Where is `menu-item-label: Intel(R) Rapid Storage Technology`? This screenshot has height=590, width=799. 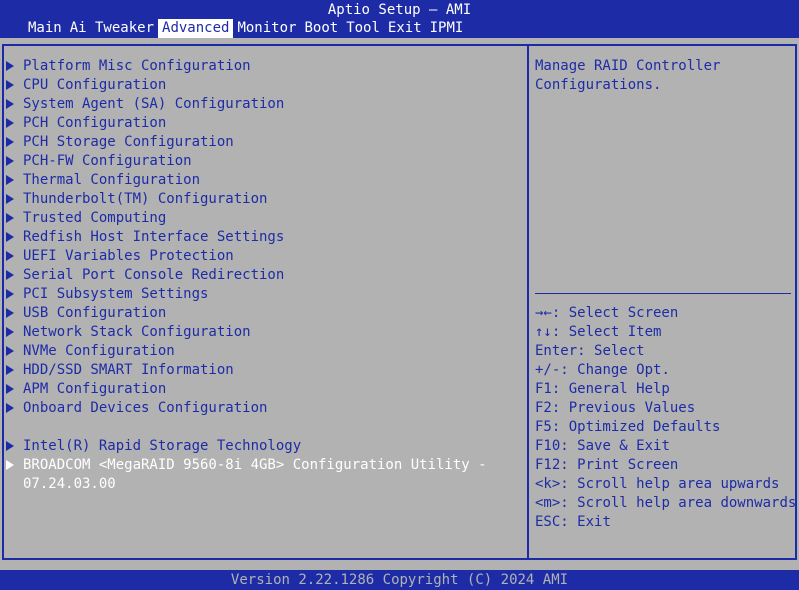 menu-item-label: Intel(R) Rapid Storage Technology is located at coordinates (162, 446).